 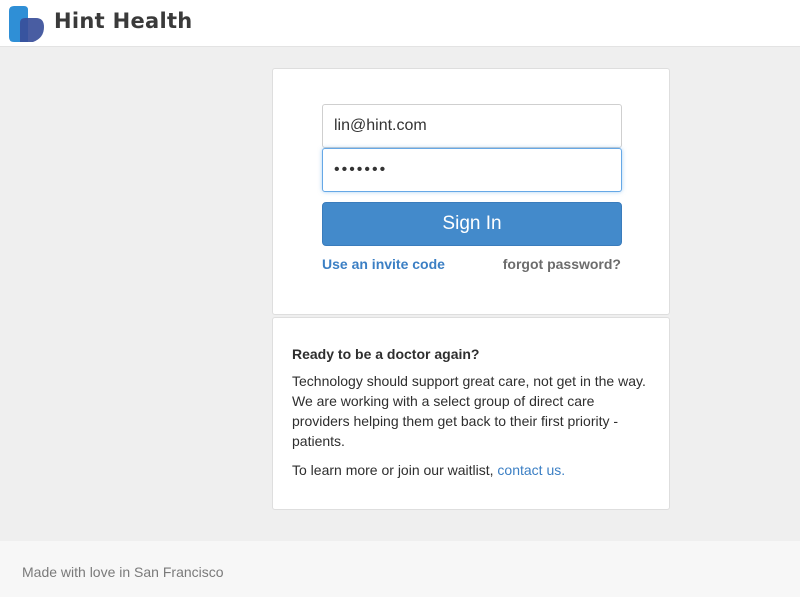 What do you see at coordinates (472, 224) in the screenshot?
I see `sign-in-button: Sign In` at bounding box center [472, 224].